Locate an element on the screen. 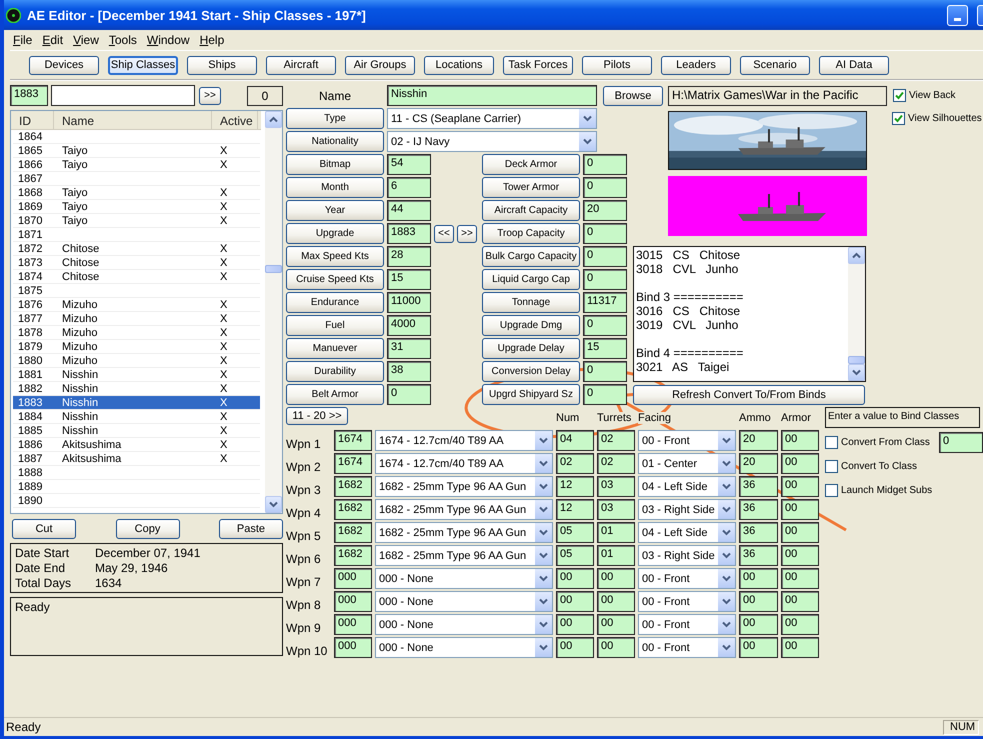  field-button: Conversion Delay is located at coordinates (531, 371).